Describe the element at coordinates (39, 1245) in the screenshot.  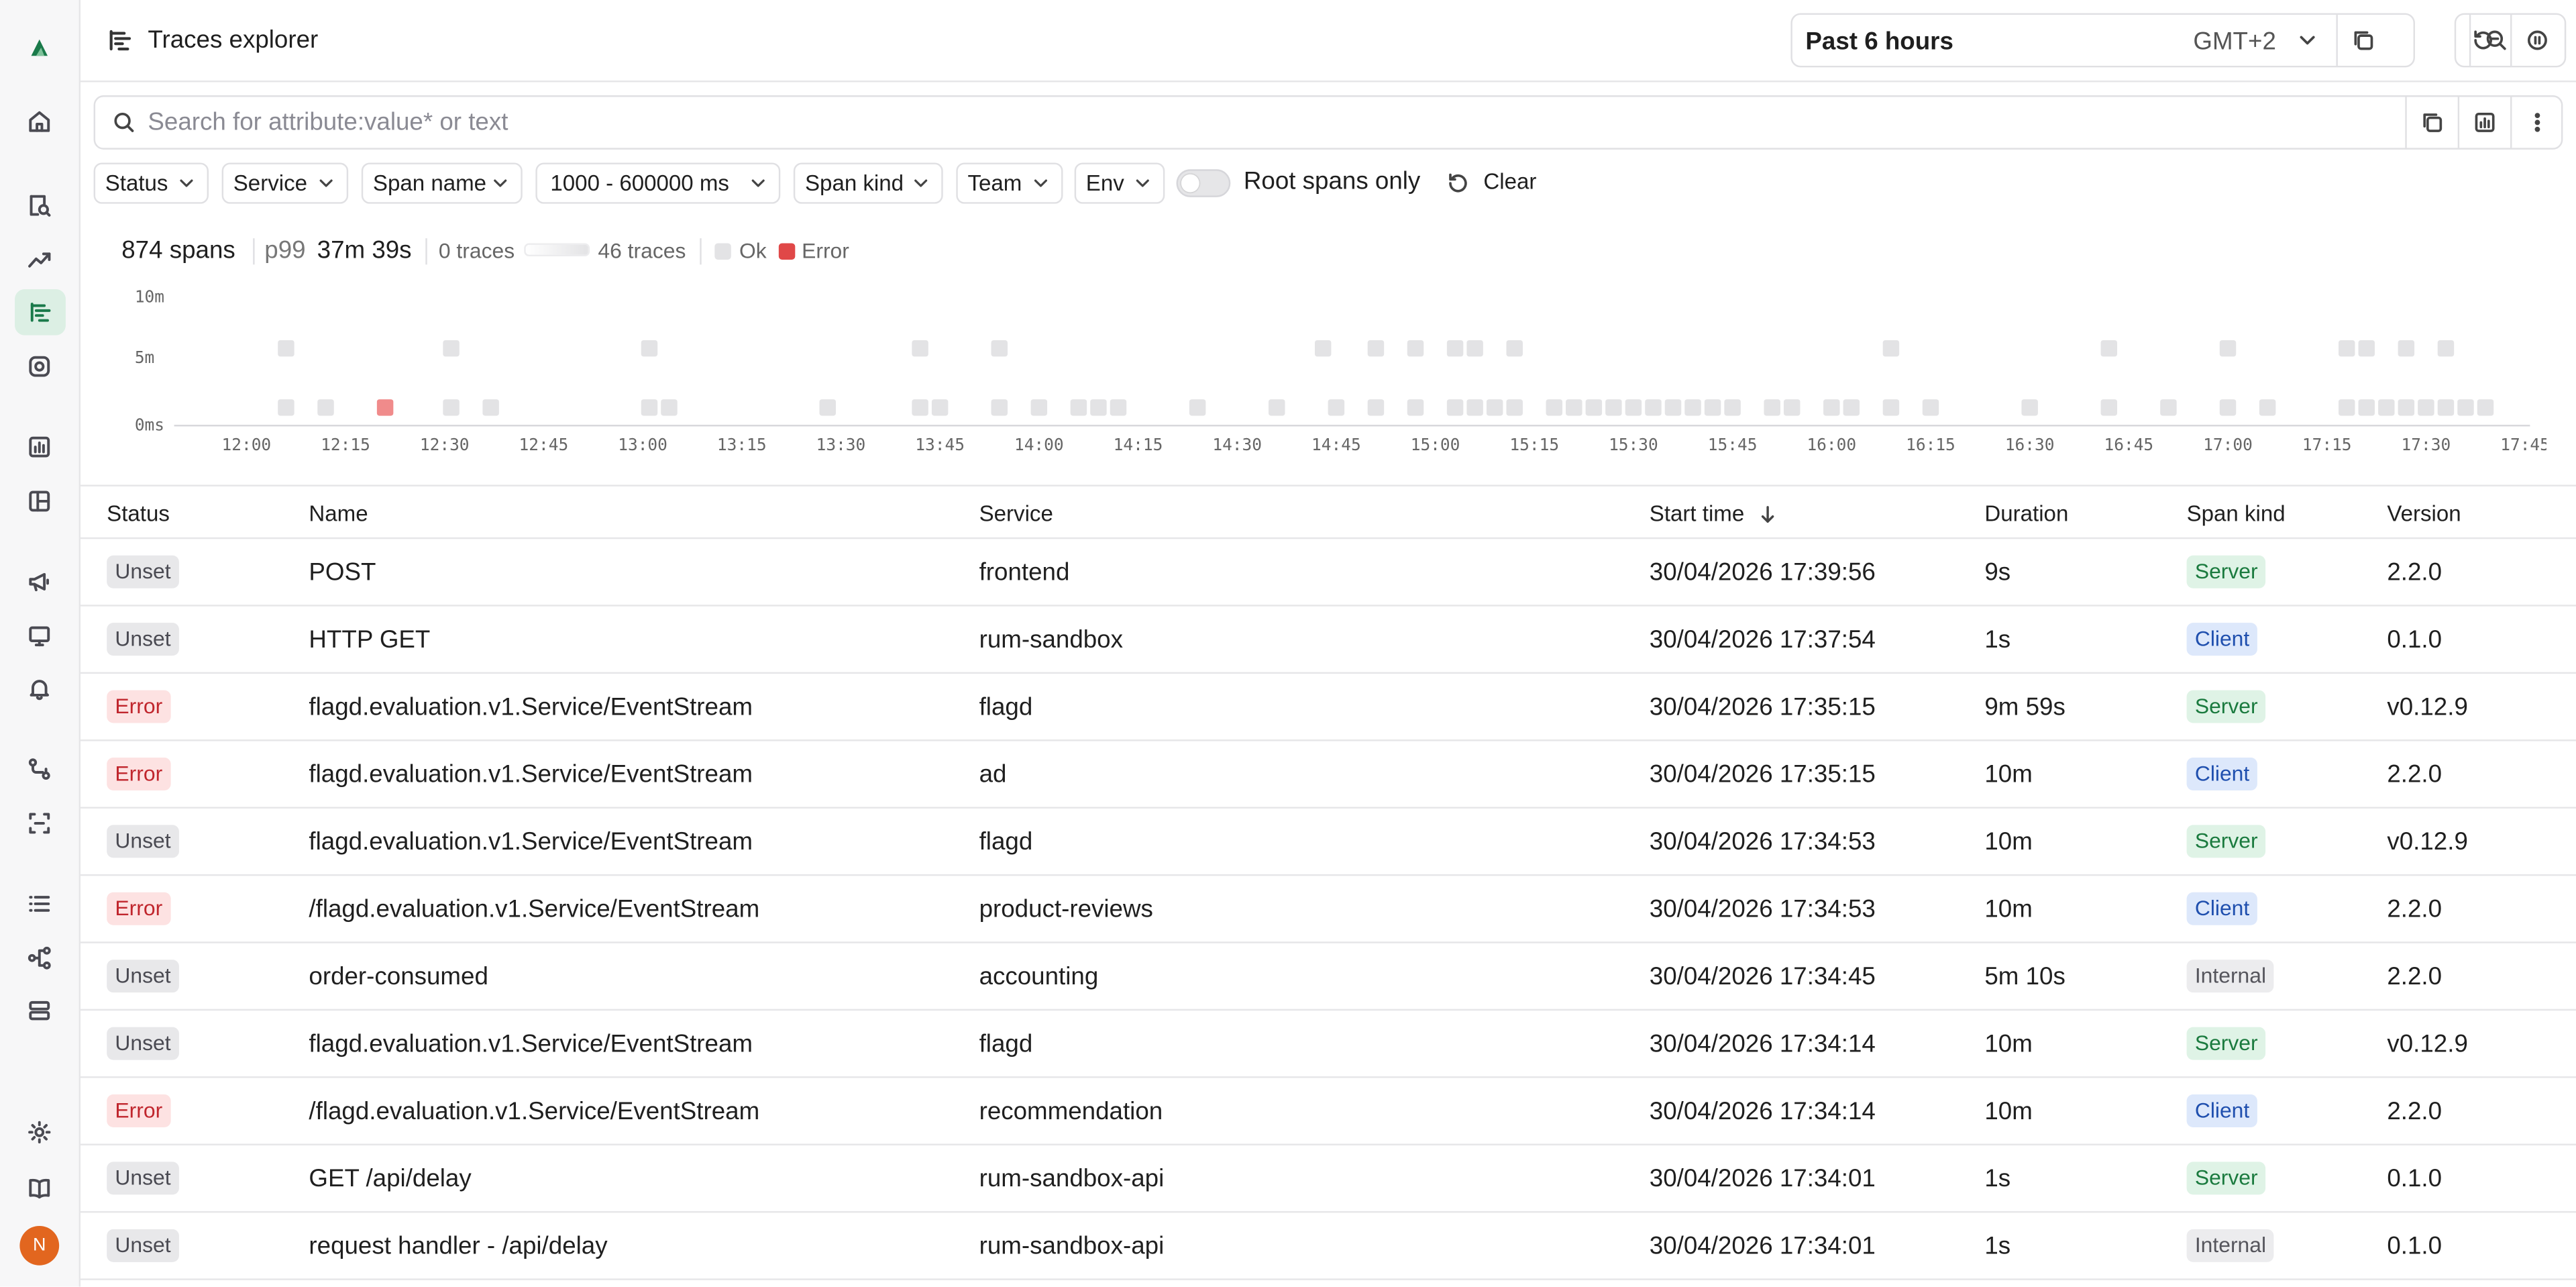
I see `user-avatar: N` at that location.